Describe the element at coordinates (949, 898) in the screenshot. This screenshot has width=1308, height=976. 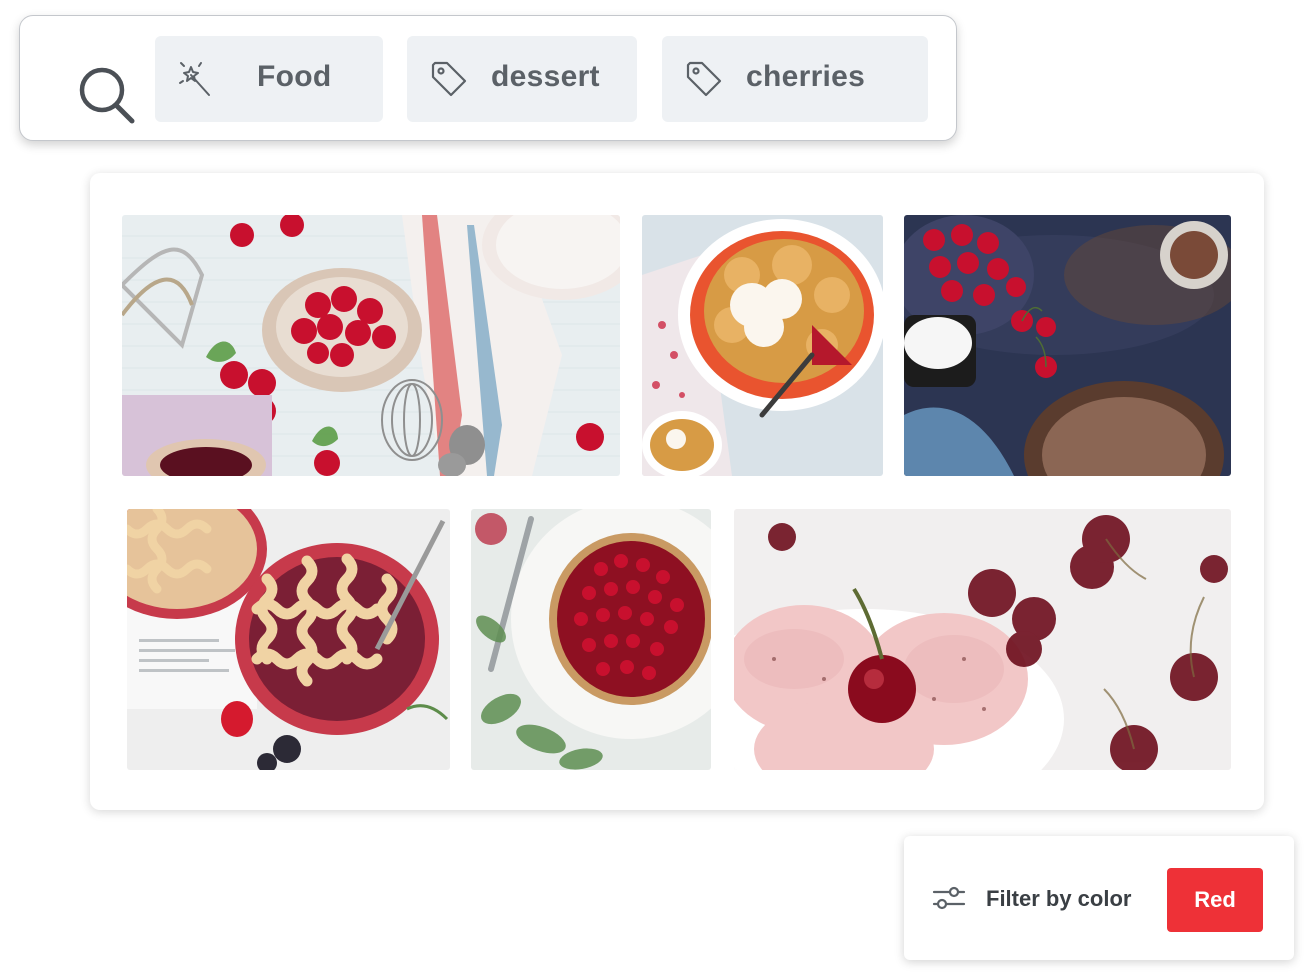
I see `sliders-icon` at that location.